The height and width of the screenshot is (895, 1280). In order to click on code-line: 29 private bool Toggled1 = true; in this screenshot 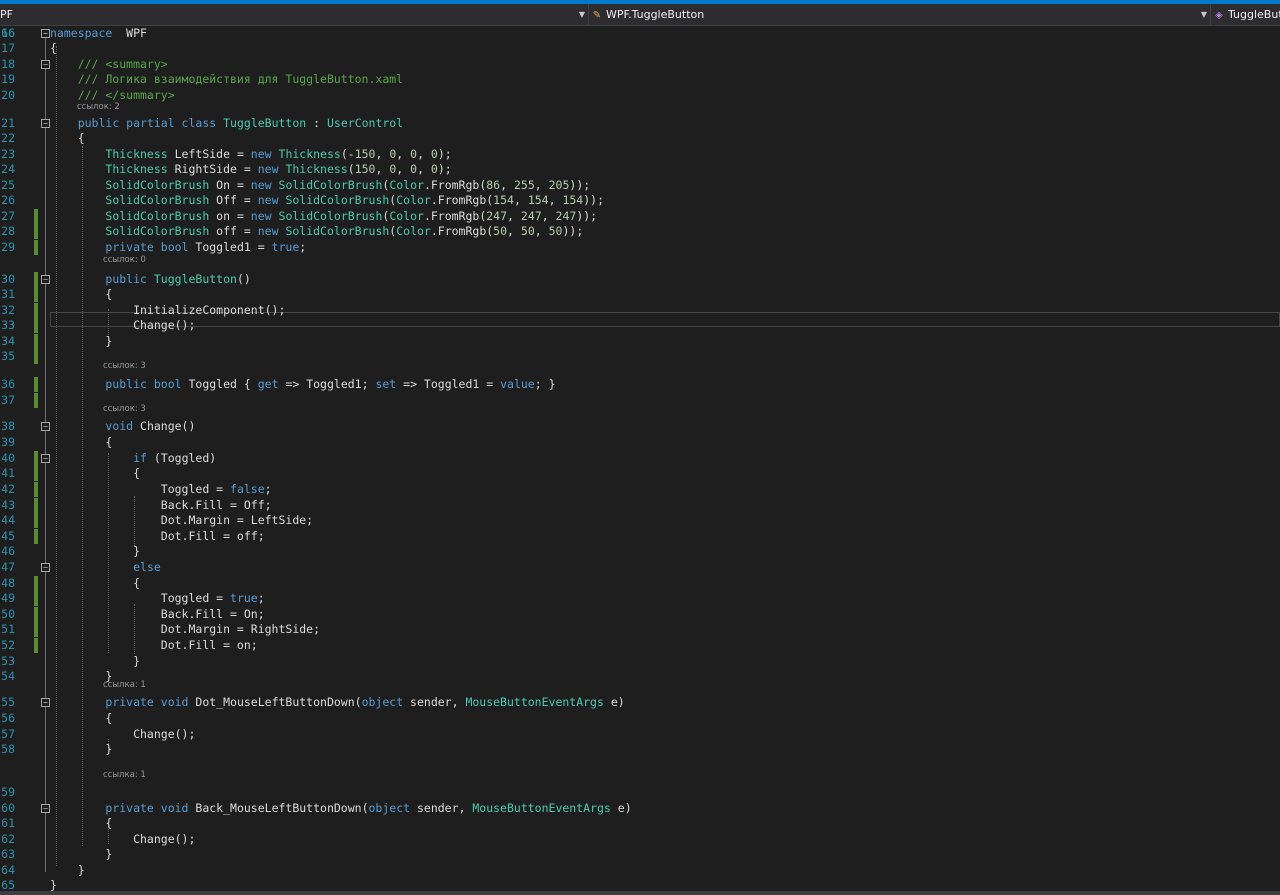, I will do `click(640, 247)`.